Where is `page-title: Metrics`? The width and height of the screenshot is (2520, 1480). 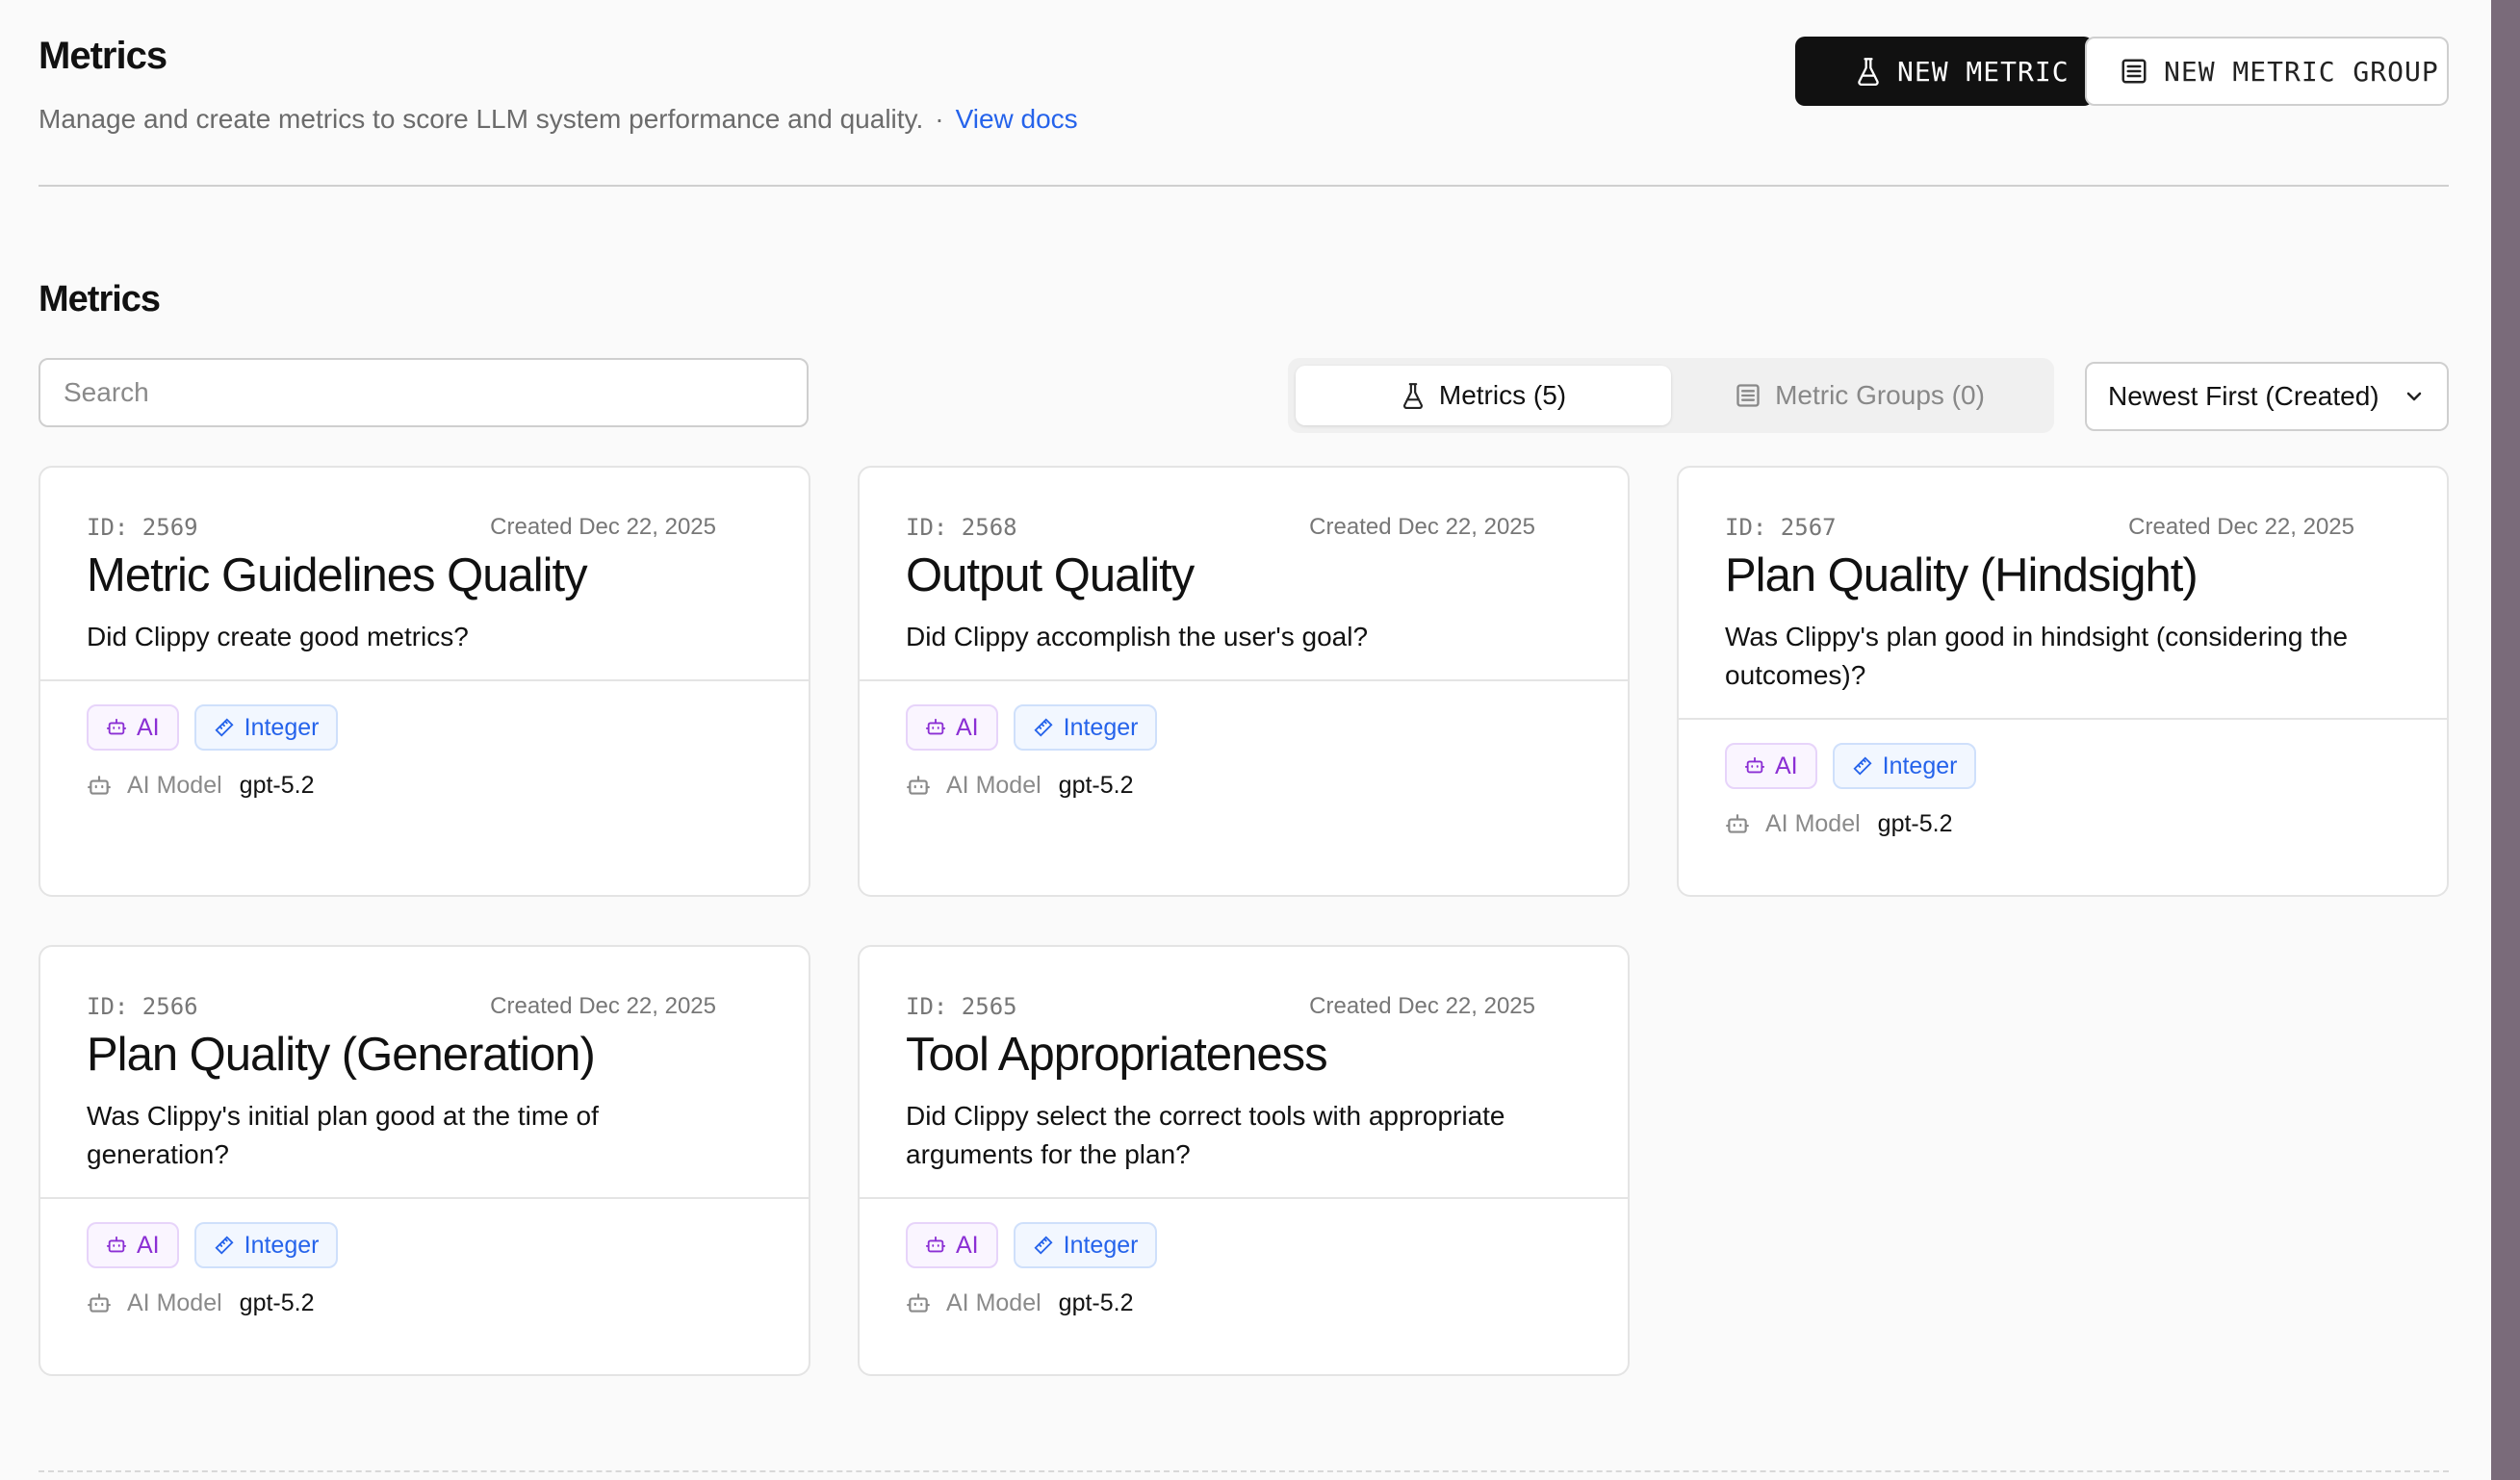 page-title: Metrics is located at coordinates (103, 56).